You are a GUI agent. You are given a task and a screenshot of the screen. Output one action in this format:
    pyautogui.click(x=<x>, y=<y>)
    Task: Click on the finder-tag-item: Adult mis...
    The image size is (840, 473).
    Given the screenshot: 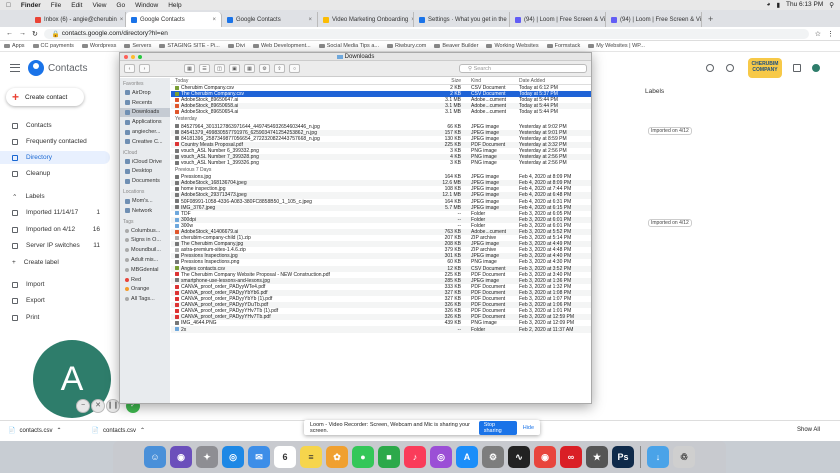 What is the action you would take?
    pyautogui.click(x=145, y=260)
    